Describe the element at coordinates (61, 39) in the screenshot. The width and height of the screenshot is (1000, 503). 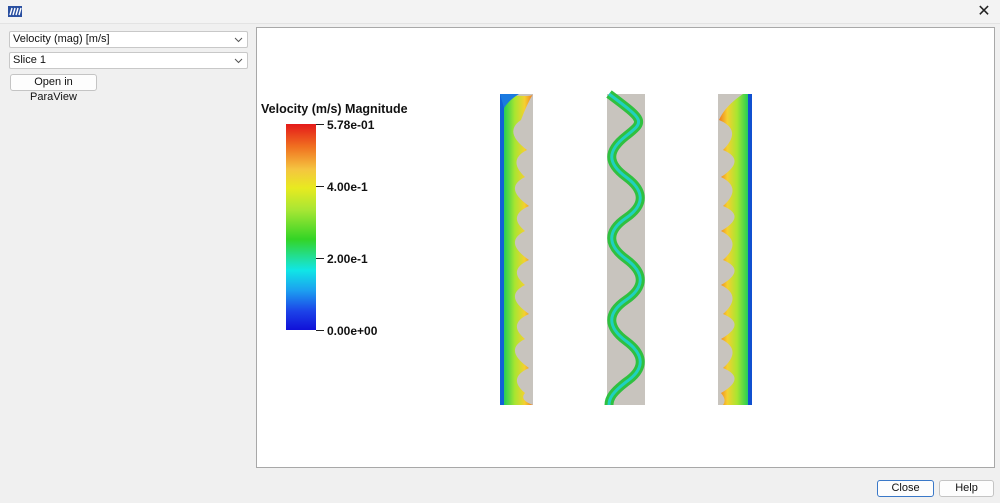
I see `field-select-value: Velocity (mag) [m/s]` at that location.